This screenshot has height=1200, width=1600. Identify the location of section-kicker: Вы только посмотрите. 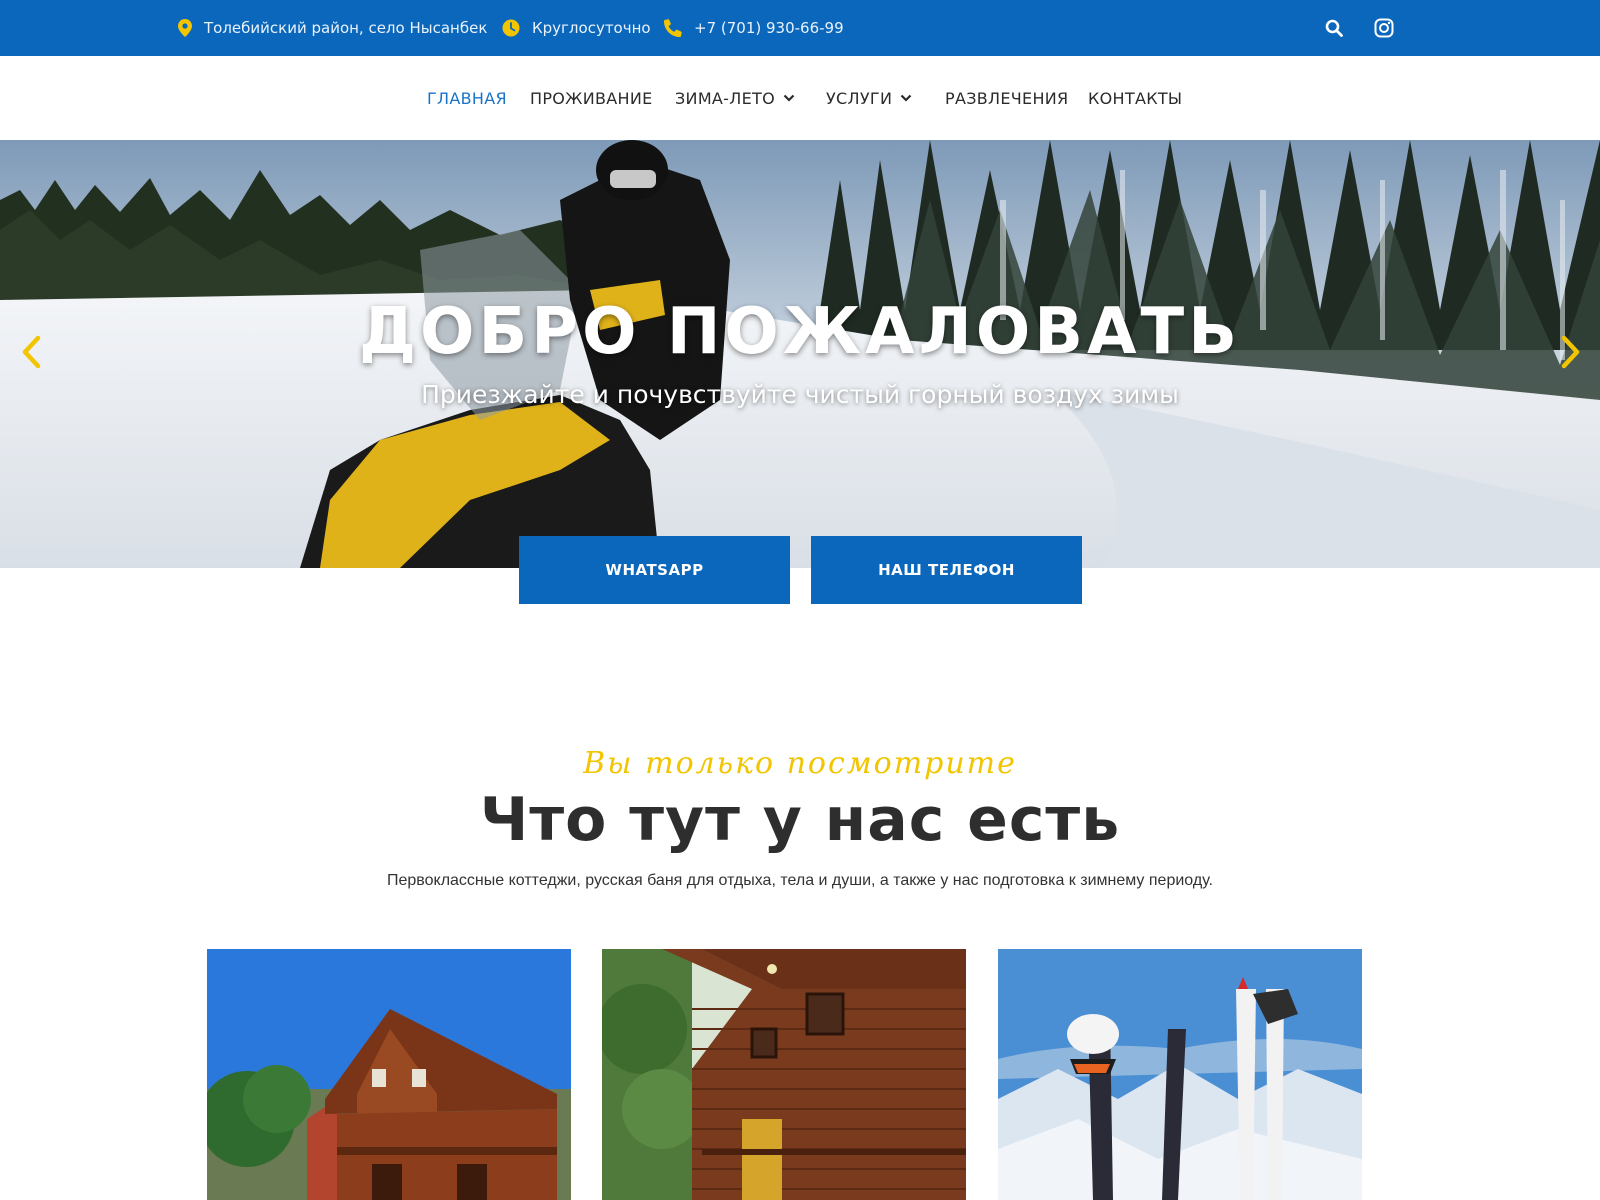
(800, 763).